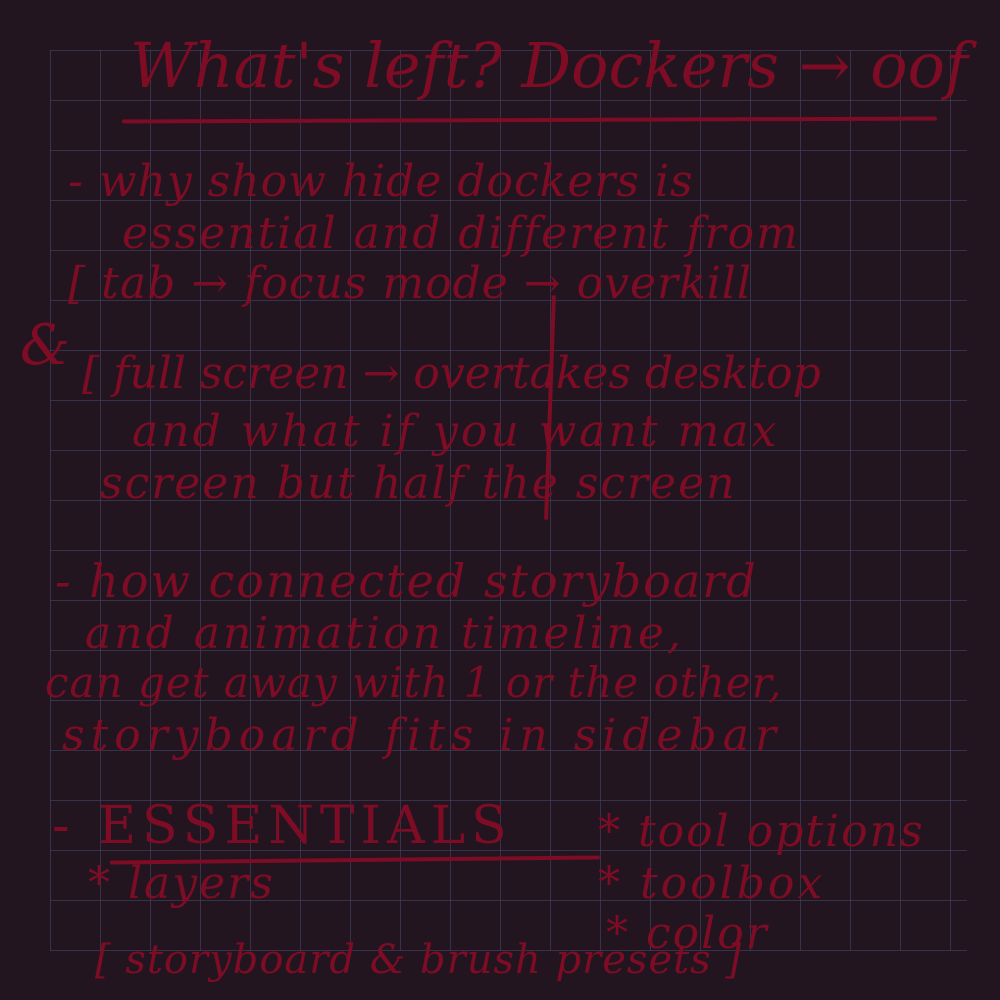 The image size is (1000, 1000). What do you see at coordinates (461, 233) in the screenshot?
I see `note-line-2: essential and different from` at bounding box center [461, 233].